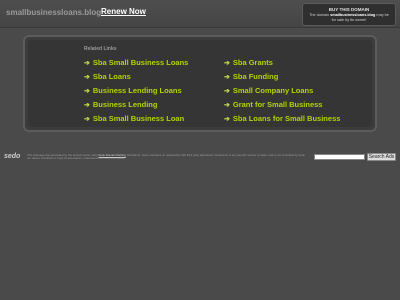 The width and height of the screenshot is (400, 300). Describe the element at coordinates (12, 156) in the screenshot. I see `sedo-logo: sedo` at that location.